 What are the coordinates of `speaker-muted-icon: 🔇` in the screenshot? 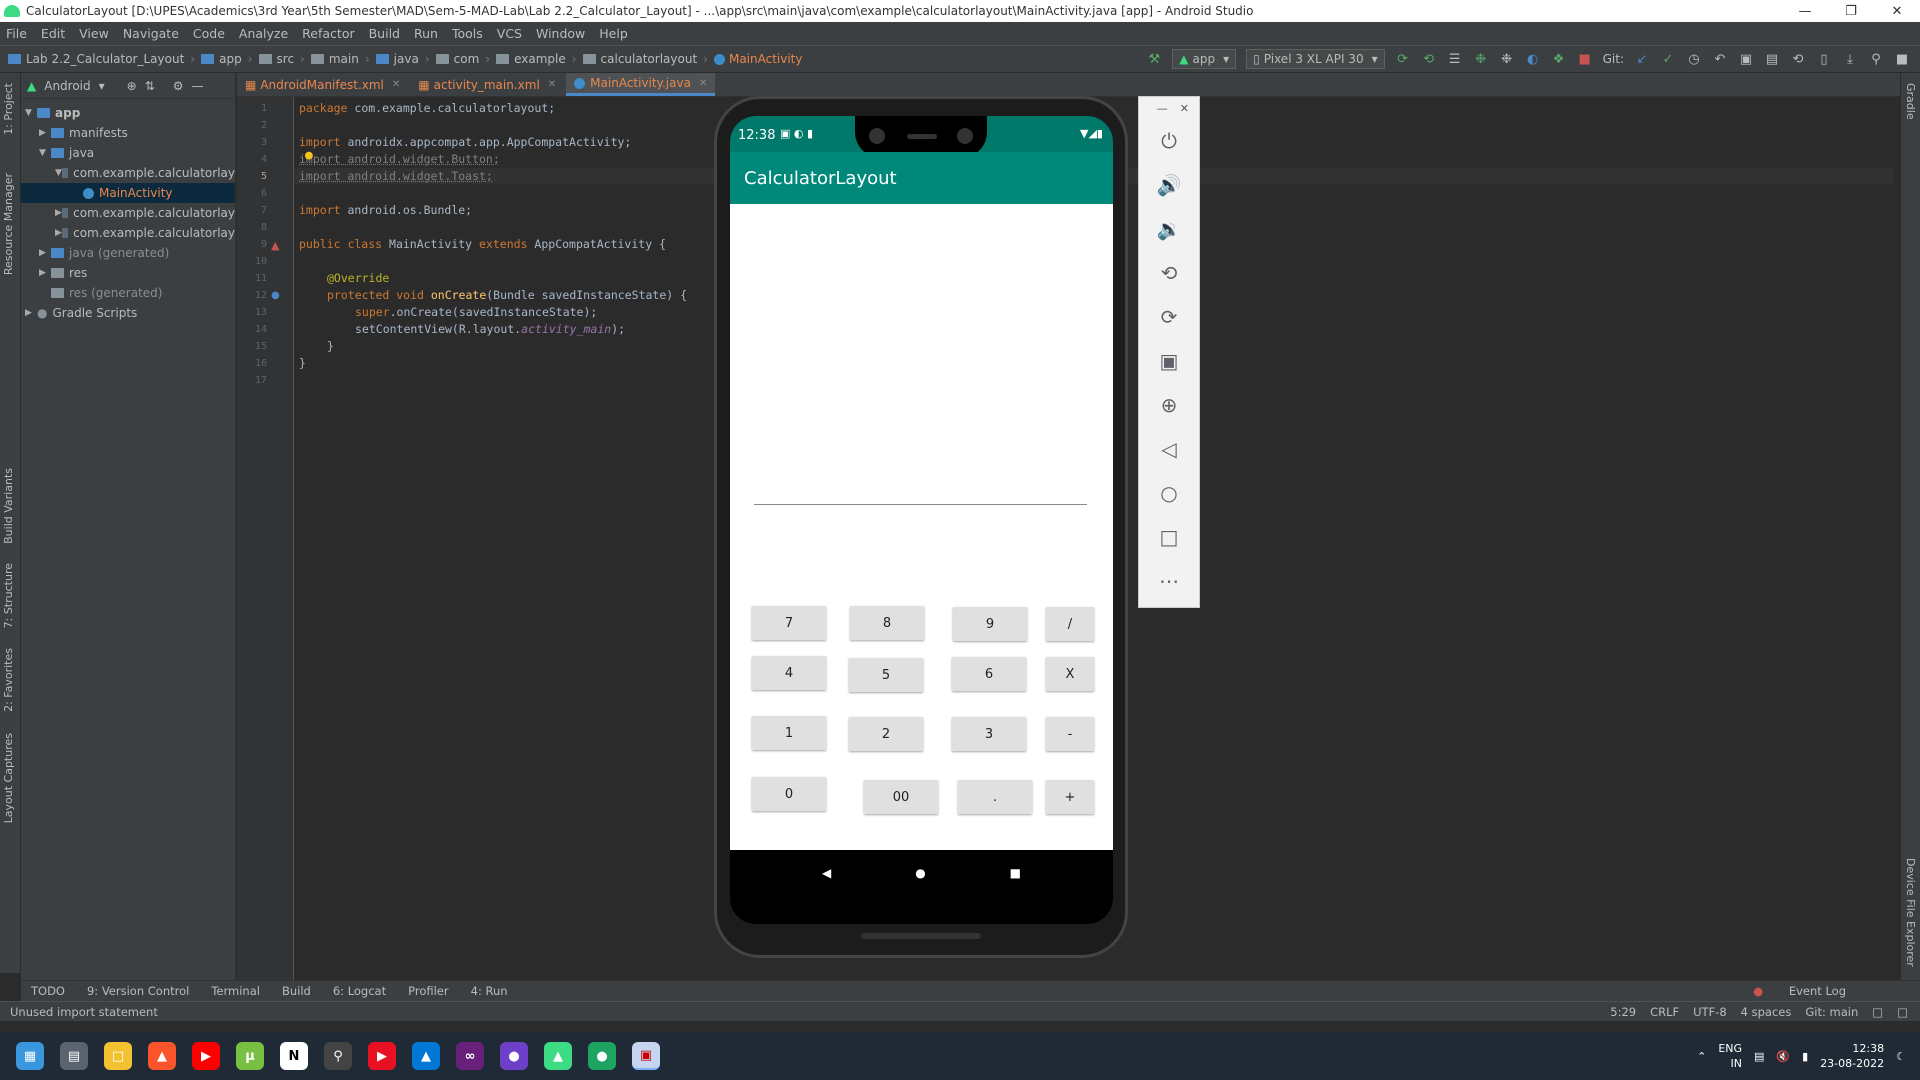 It's located at (1783, 1056).